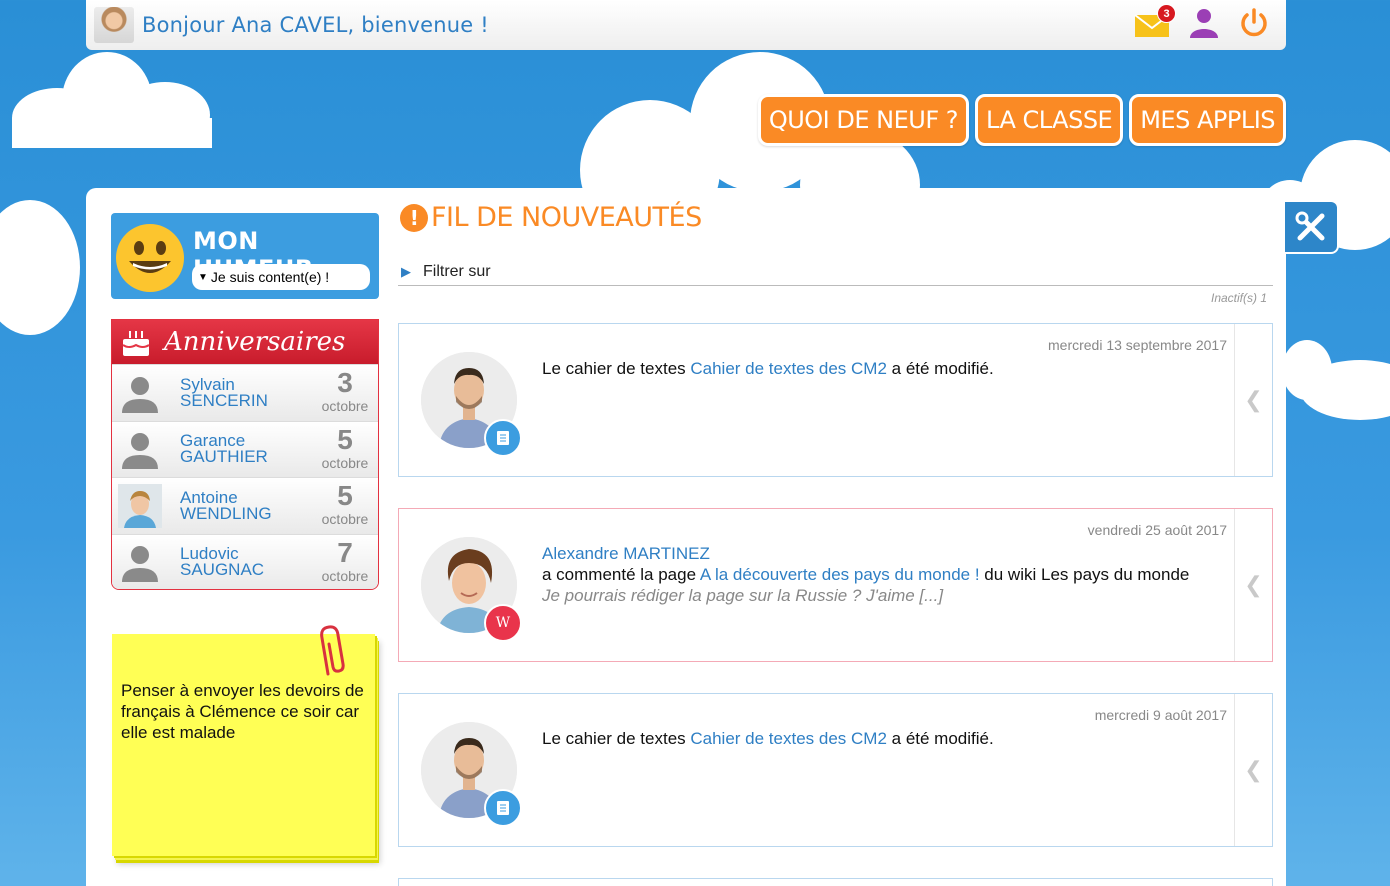  What do you see at coordinates (203, 277) in the screenshot?
I see `caret-down-icon: ▼` at bounding box center [203, 277].